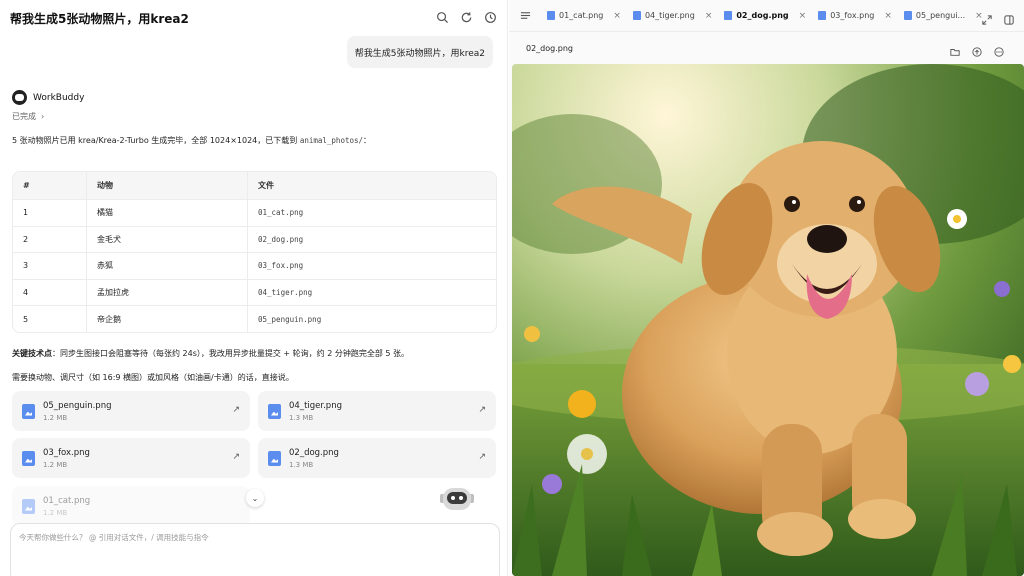 This screenshot has width=1024, height=576. I want to click on chevron-right-icon: ›, so click(43, 116).